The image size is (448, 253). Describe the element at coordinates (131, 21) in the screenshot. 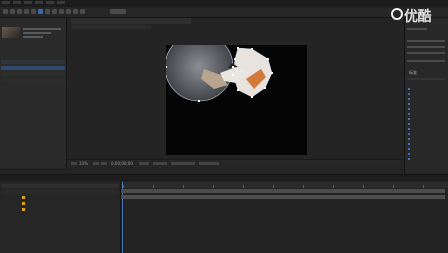

I see `composition-tab` at that location.